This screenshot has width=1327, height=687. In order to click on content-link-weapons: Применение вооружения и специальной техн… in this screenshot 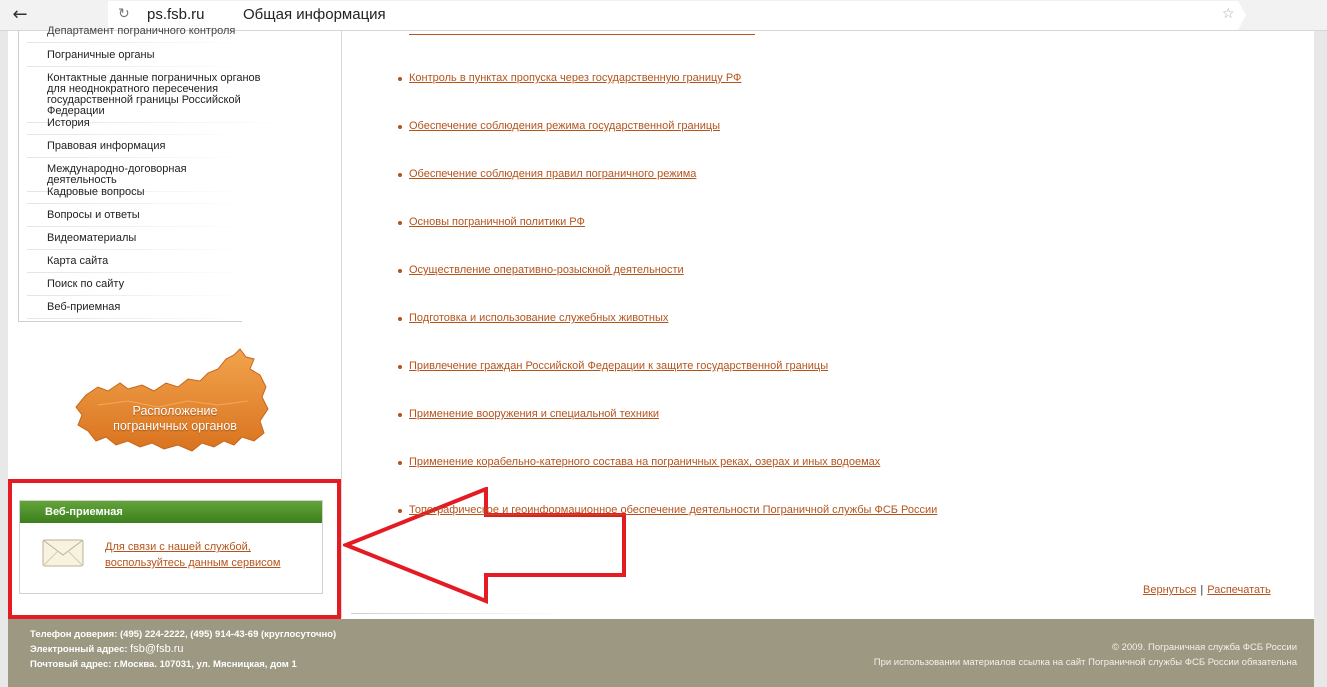, I will do `click(528, 414)`.